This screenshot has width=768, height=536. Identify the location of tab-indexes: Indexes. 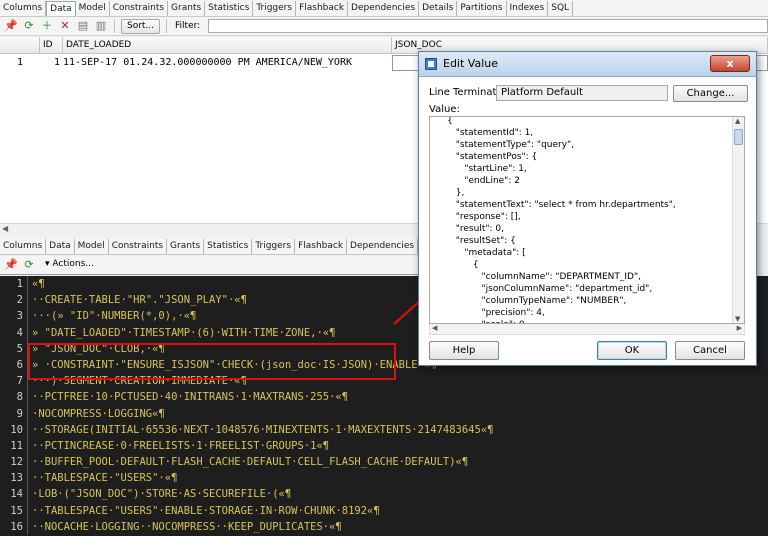
(528, 8).